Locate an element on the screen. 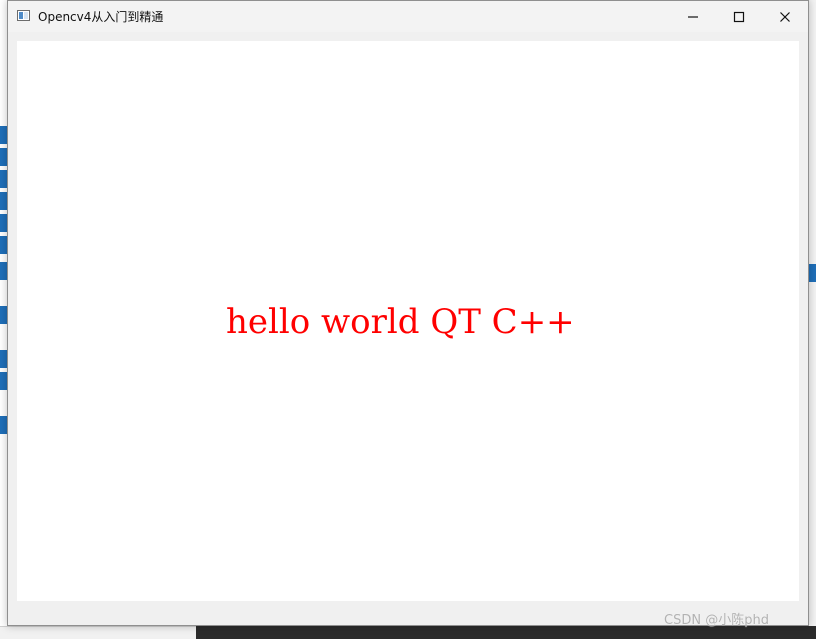 Image resolution: width=816 pixels, height=639 pixels. minimize-icon is located at coordinates (693, 16).